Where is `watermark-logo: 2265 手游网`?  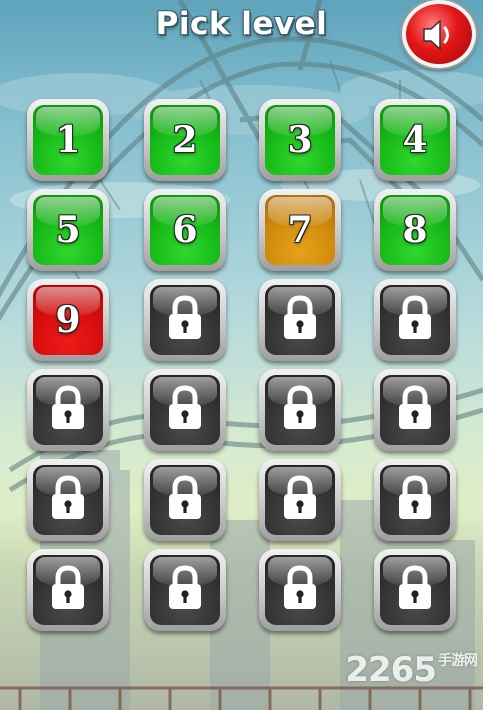 watermark-logo: 2265 手游网 is located at coordinates (411, 670).